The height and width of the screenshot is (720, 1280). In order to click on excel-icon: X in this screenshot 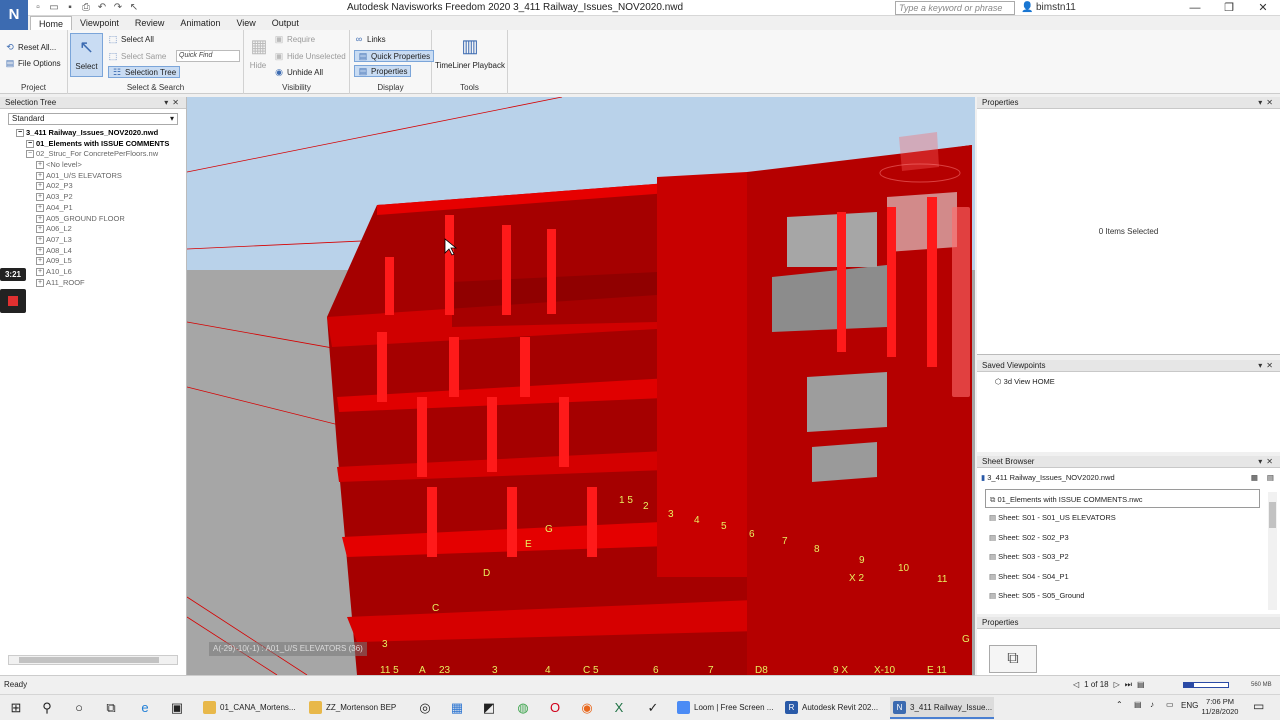, I will do `click(619, 708)`.